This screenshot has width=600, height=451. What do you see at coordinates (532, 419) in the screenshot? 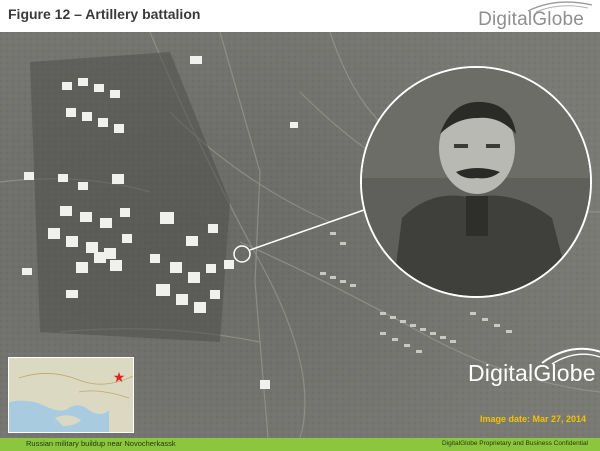
I see `image-date-label: Image date: Mar 27, 2014` at bounding box center [532, 419].